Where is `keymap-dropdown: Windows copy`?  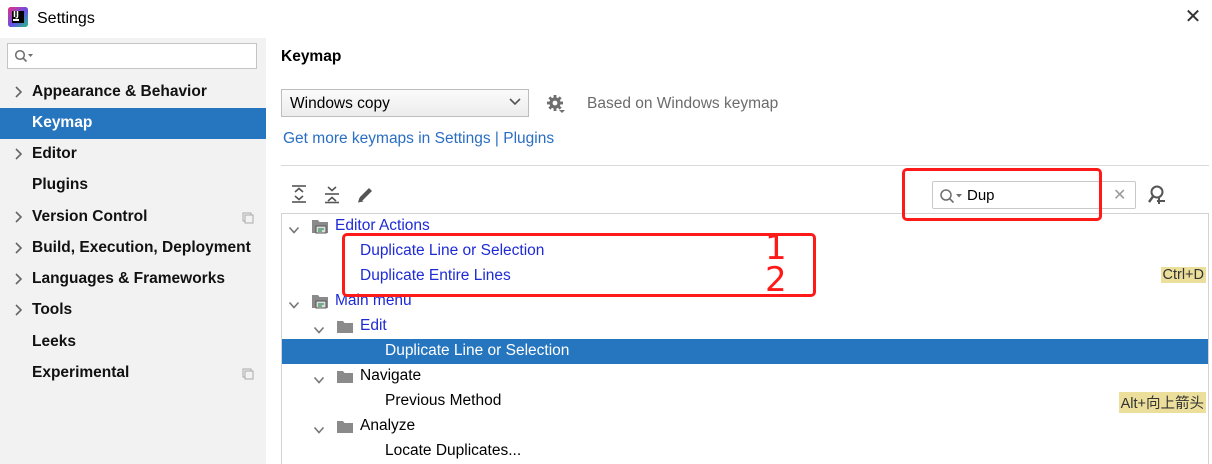
keymap-dropdown: Windows copy is located at coordinates (405, 103).